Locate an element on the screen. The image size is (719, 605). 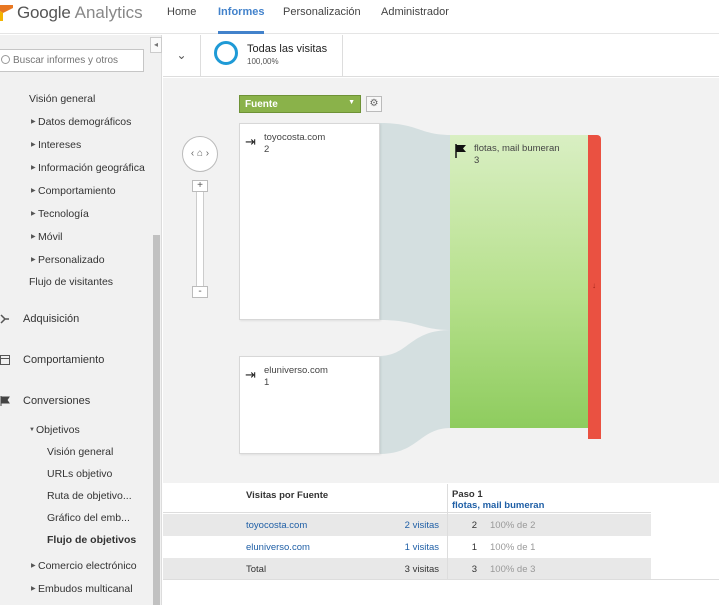
sidebar-section-behavior: Comportamiento is located at coordinates (63, 360).